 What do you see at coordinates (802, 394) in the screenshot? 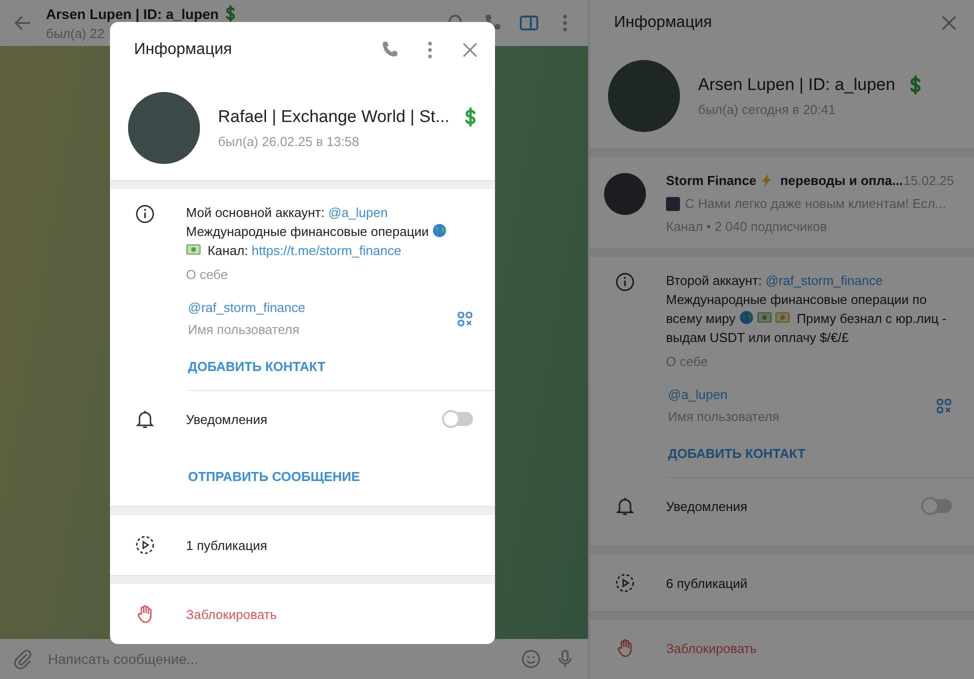
I see `username-link: @a_lupen` at bounding box center [802, 394].